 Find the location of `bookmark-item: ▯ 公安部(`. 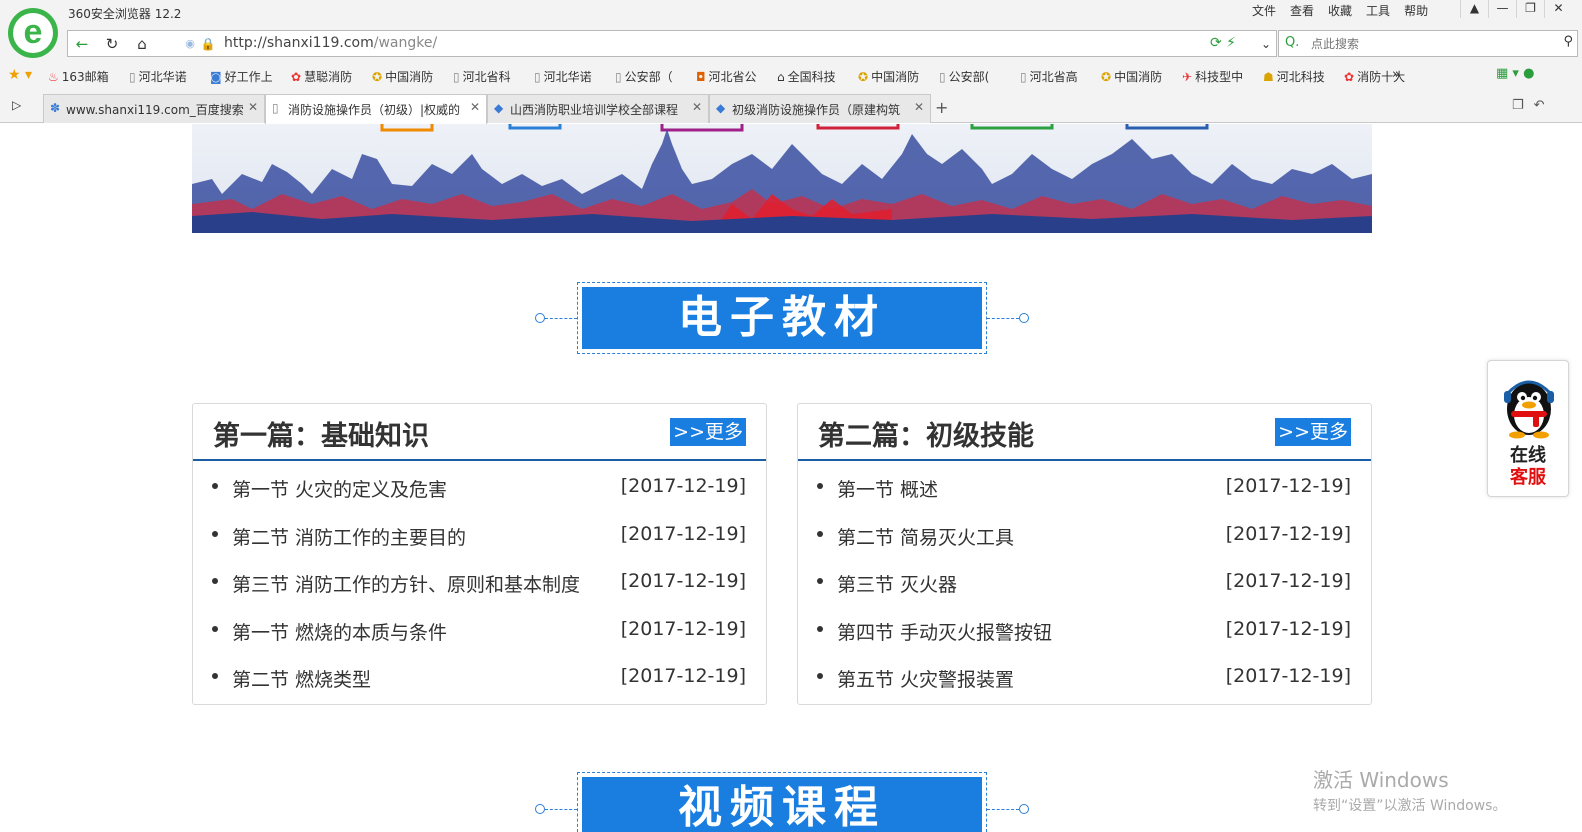

bookmark-item: ▯ 公安部( is located at coordinates (979, 76).